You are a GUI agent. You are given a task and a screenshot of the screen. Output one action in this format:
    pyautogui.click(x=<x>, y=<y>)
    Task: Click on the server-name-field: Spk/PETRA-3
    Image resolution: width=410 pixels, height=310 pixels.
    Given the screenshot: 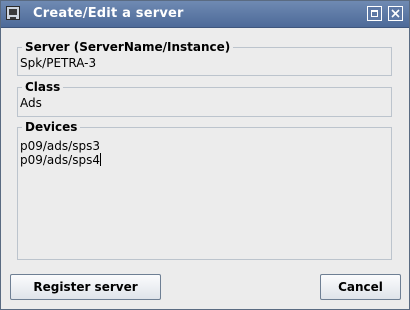 What is the action you would take?
    pyautogui.click(x=204, y=63)
    